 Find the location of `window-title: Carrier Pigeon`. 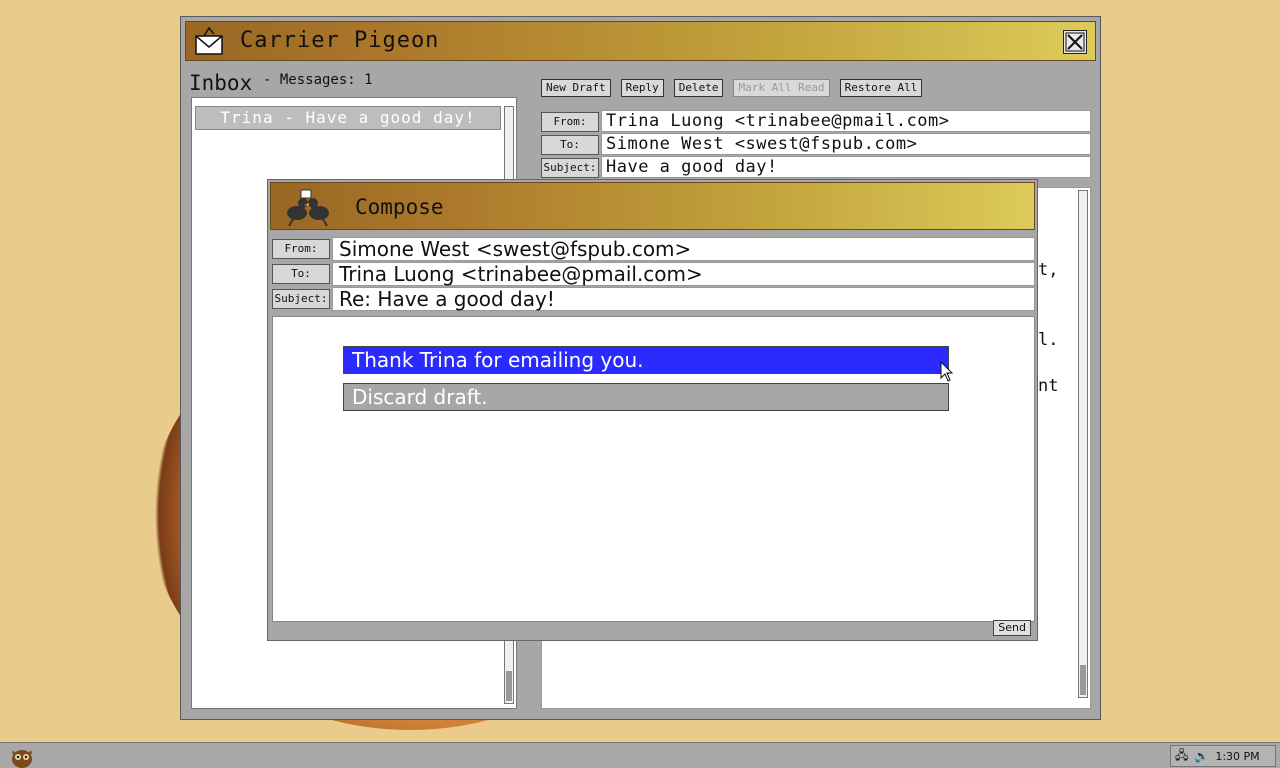

window-title: Carrier Pigeon is located at coordinates (340, 40).